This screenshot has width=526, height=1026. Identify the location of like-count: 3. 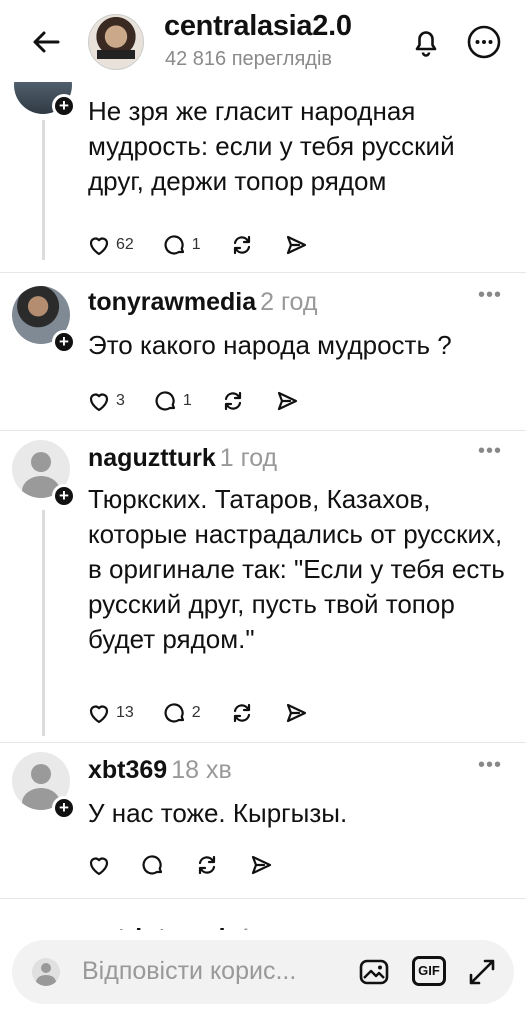
(120, 400).